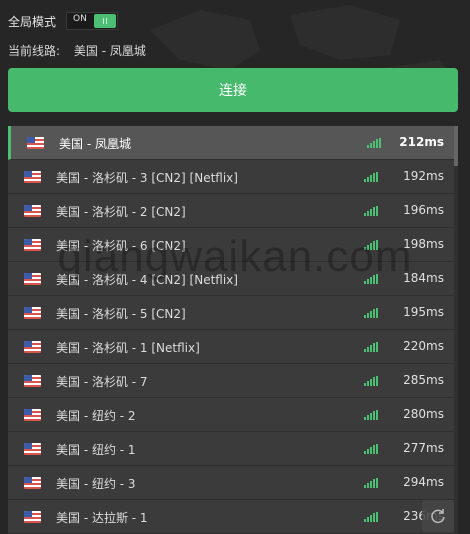 This screenshot has height=534, width=470. What do you see at coordinates (423, 244) in the screenshot?
I see `server-latency: 198ms` at bounding box center [423, 244].